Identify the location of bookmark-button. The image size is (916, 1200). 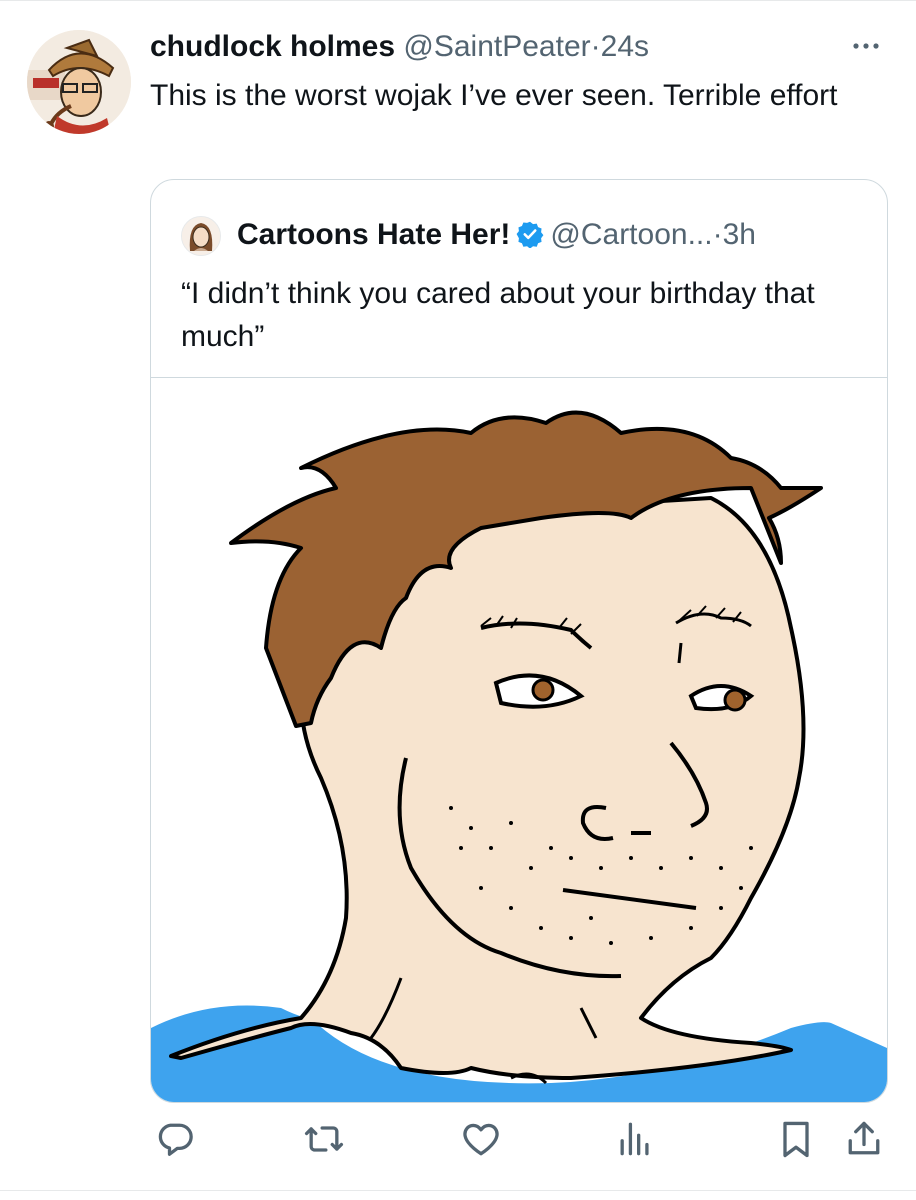
(796, 1139).